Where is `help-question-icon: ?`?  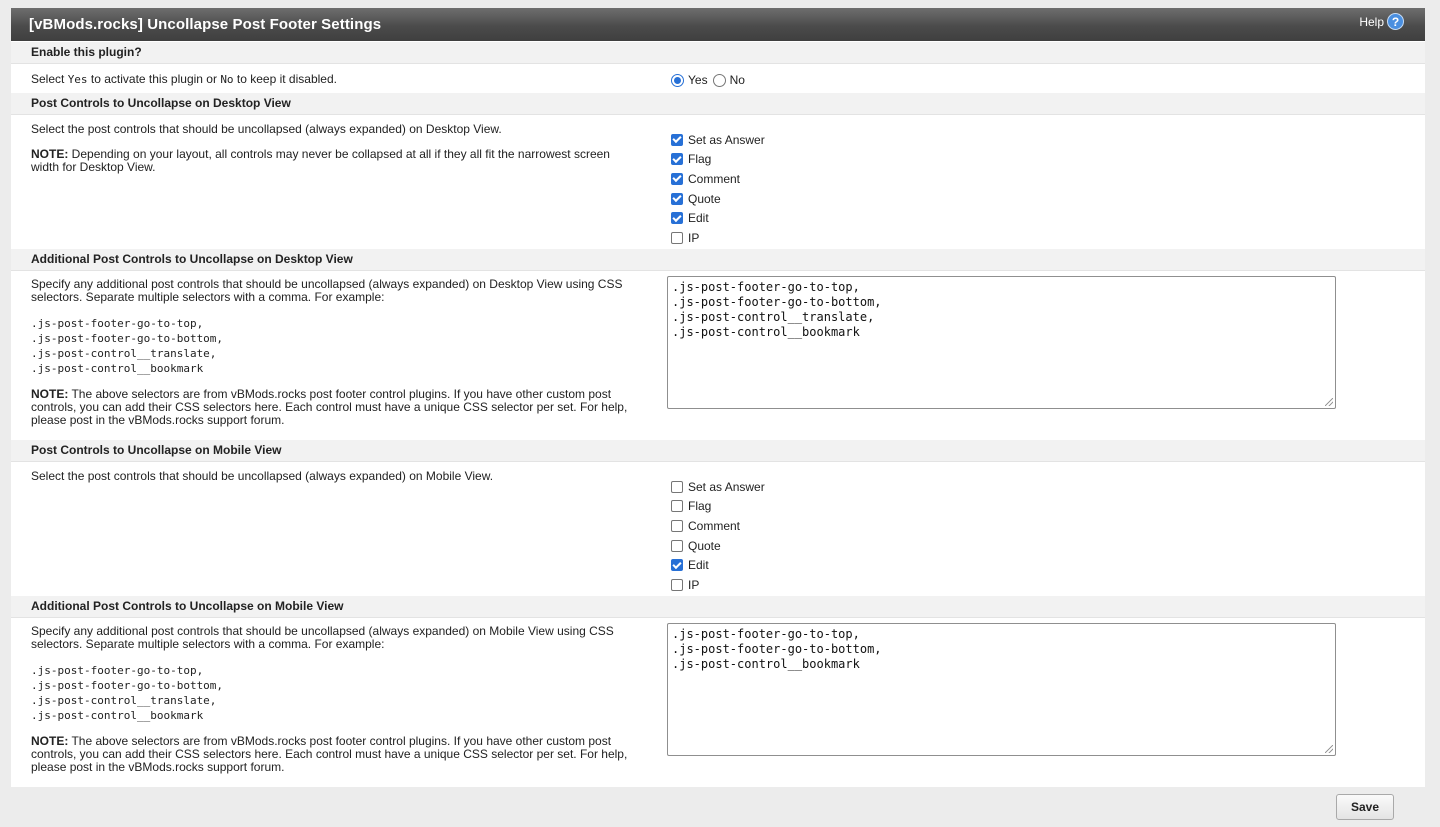
help-question-icon: ? is located at coordinates (1395, 21).